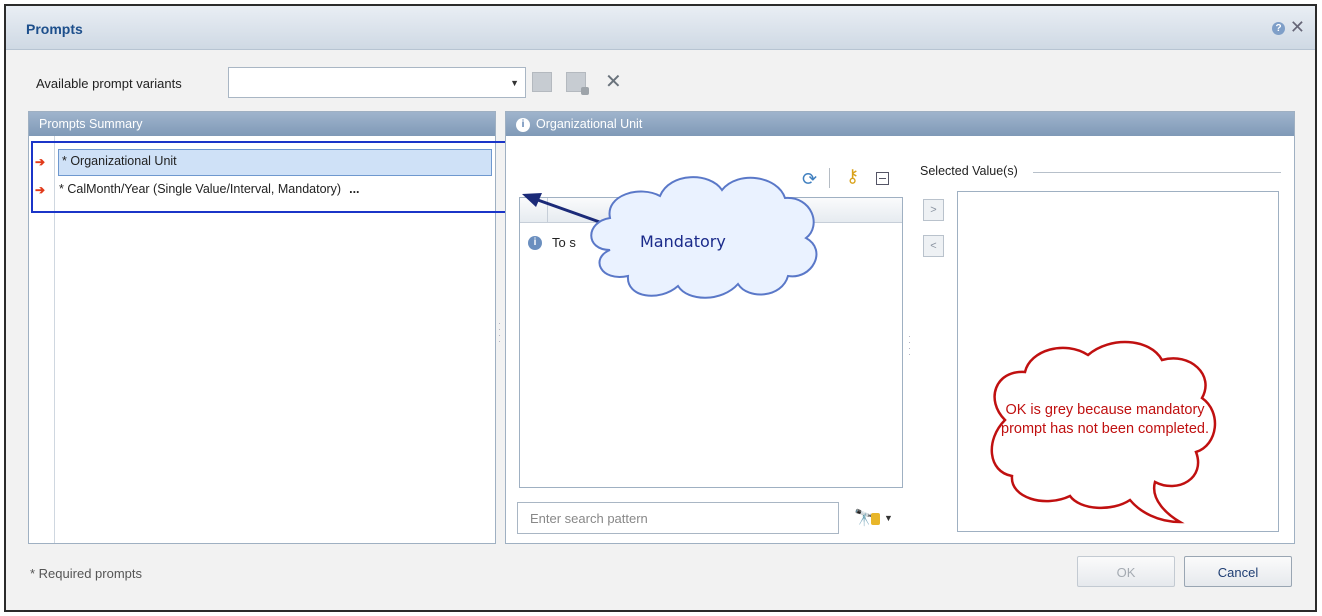 This screenshot has height=616, width=1322. What do you see at coordinates (86, 573) in the screenshot?
I see `required-prompts-note: * Required prompts` at bounding box center [86, 573].